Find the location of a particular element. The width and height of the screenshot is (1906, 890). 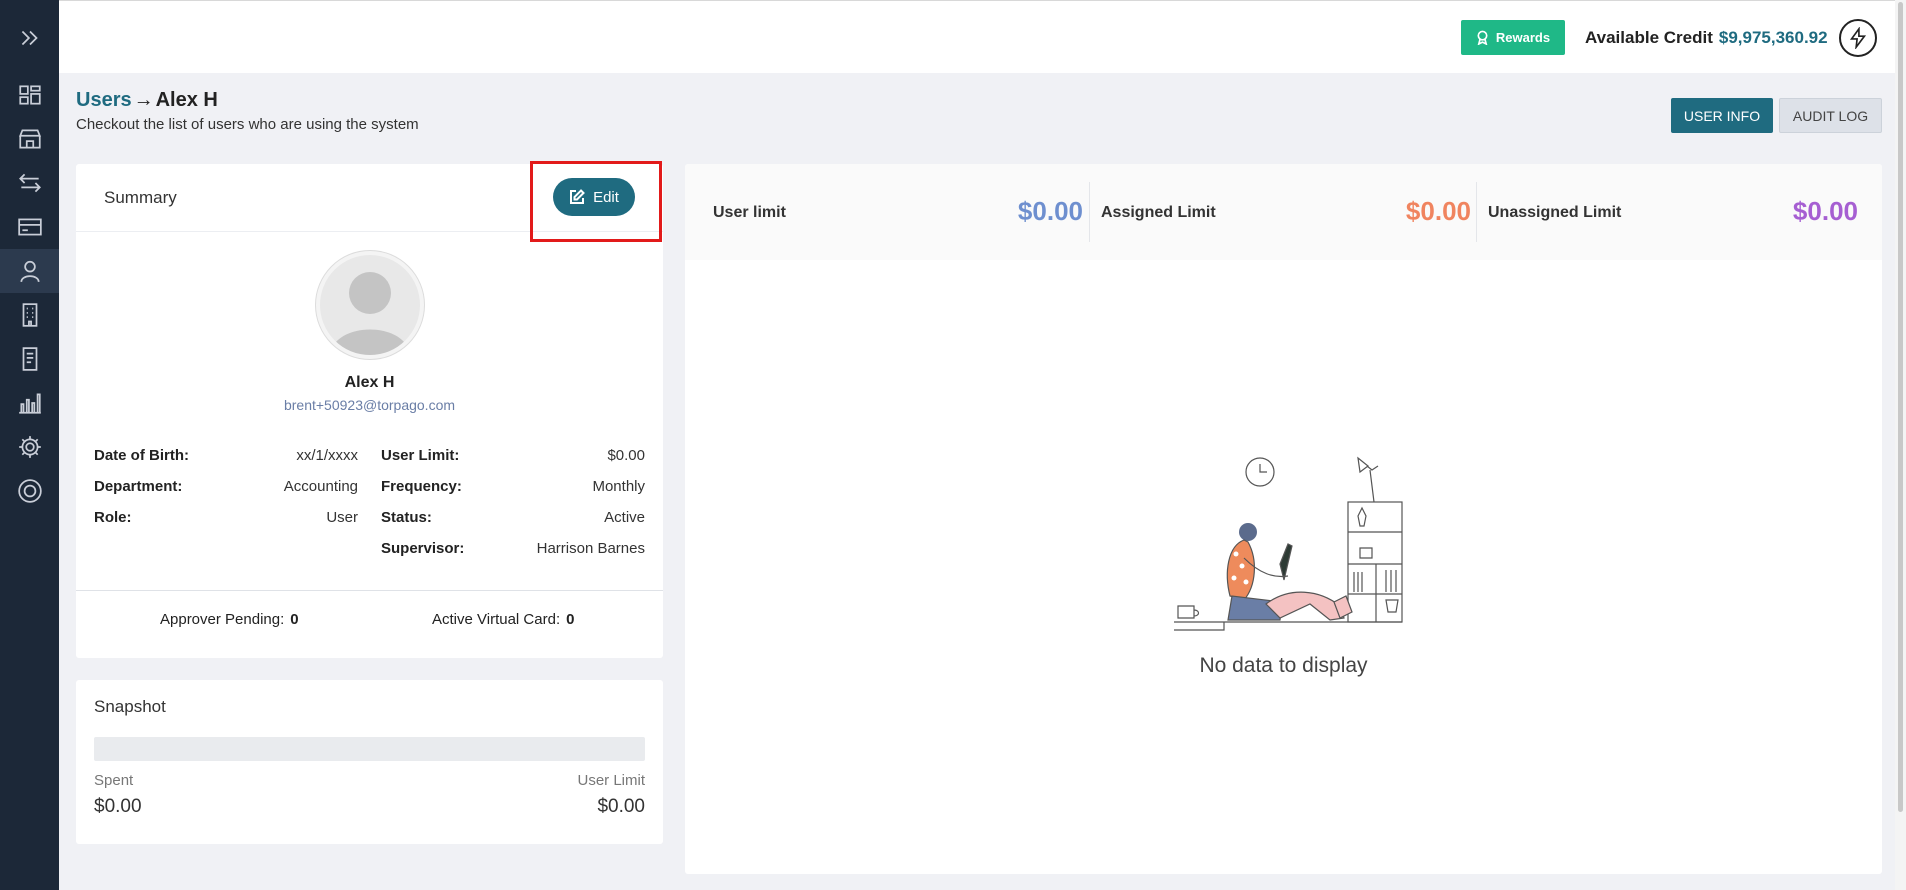

scrollbar-thumb is located at coordinates (1900, 407).